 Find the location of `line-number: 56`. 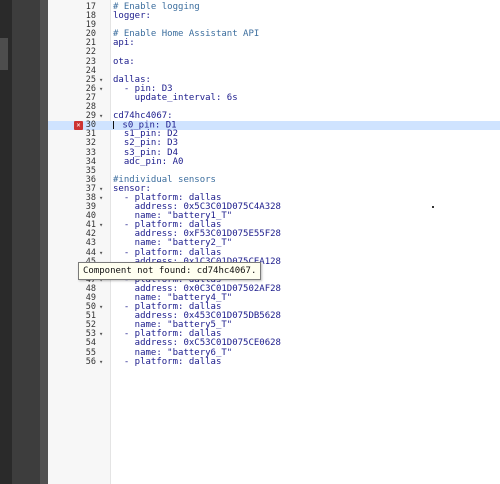

line-number: 56 is located at coordinates (90, 361).